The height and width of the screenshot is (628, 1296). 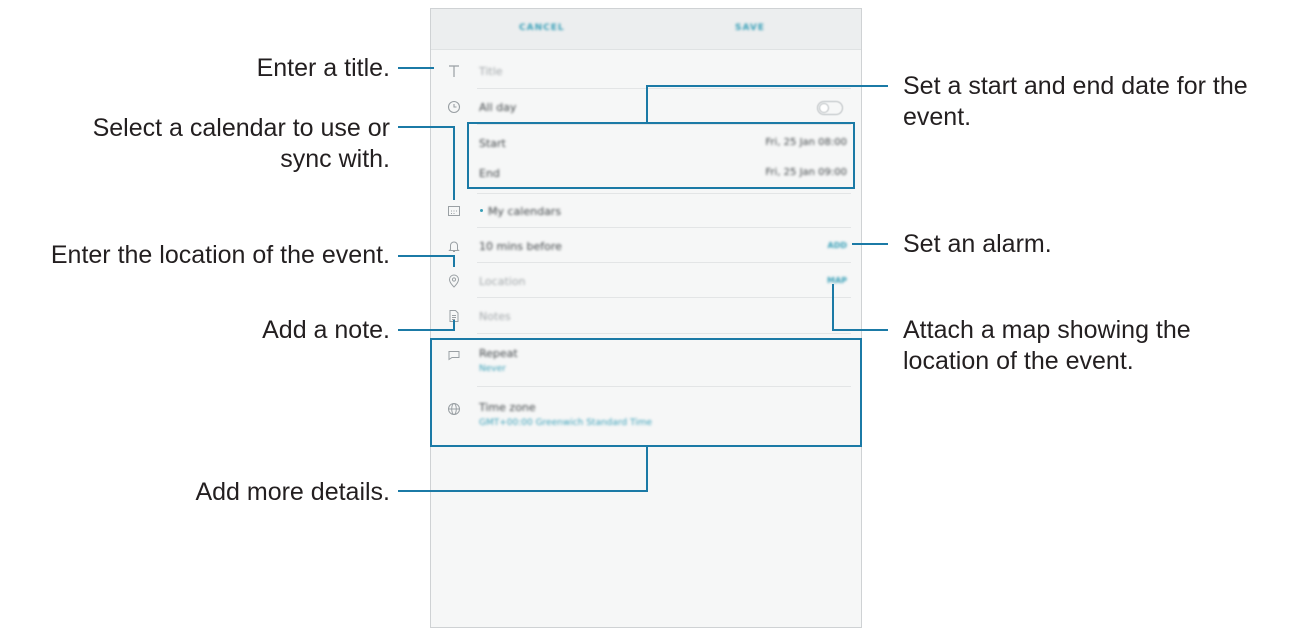 I want to click on bell-icon, so click(x=454, y=246).